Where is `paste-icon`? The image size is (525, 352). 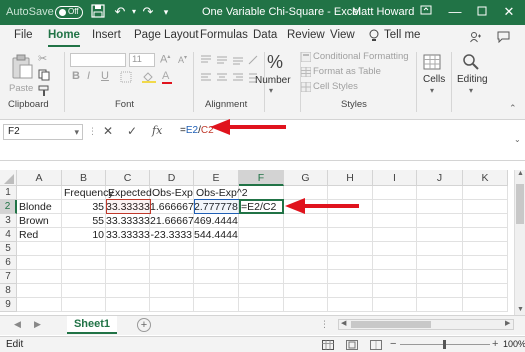
paste-icon is located at coordinates (22, 68).